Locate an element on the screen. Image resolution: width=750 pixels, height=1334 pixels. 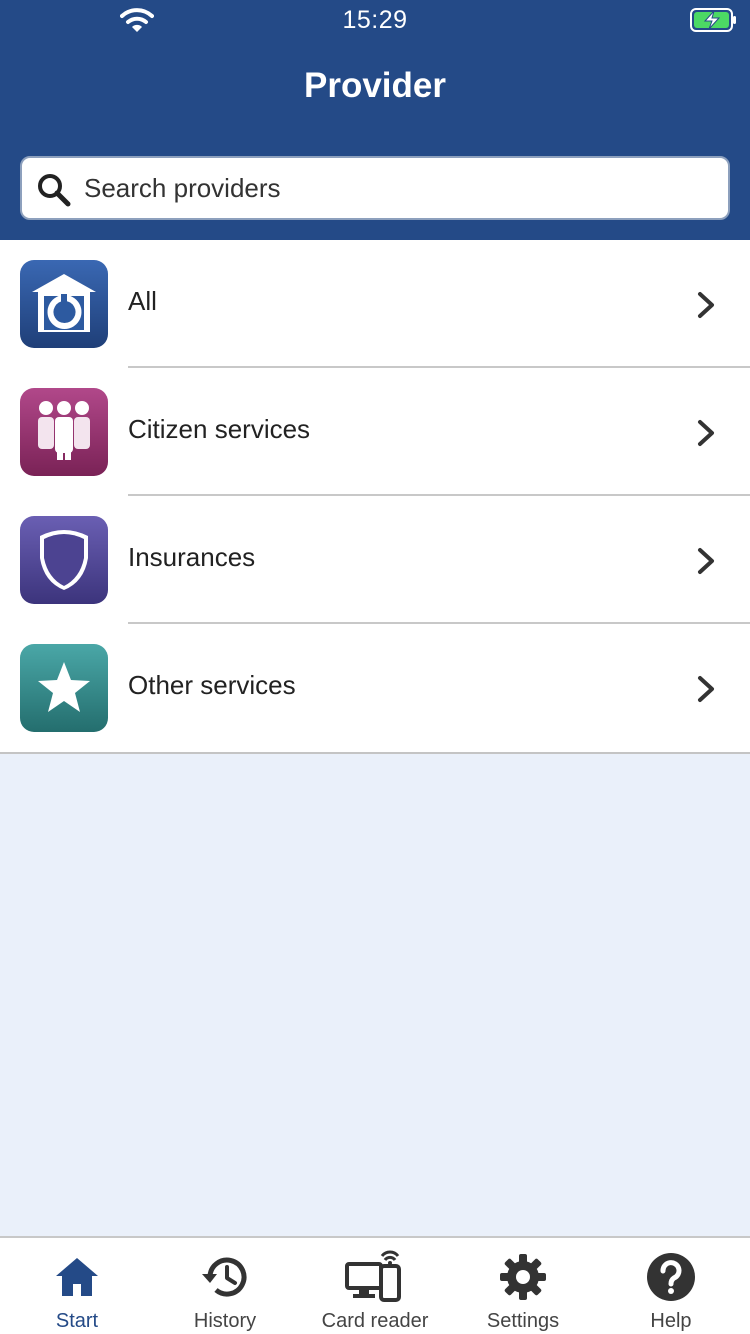
list-item-all: All is located at coordinates (375, 304).